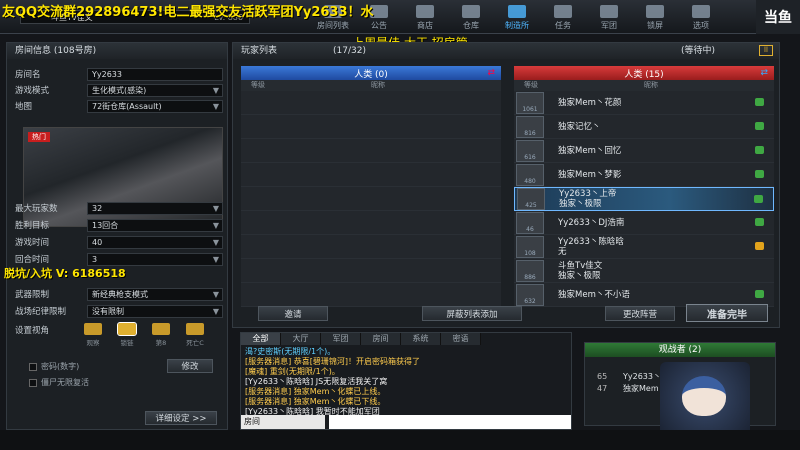  Describe the element at coordinates (641, 388) in the screenshot. I see `spectator-name: 独家Mem` at that location.